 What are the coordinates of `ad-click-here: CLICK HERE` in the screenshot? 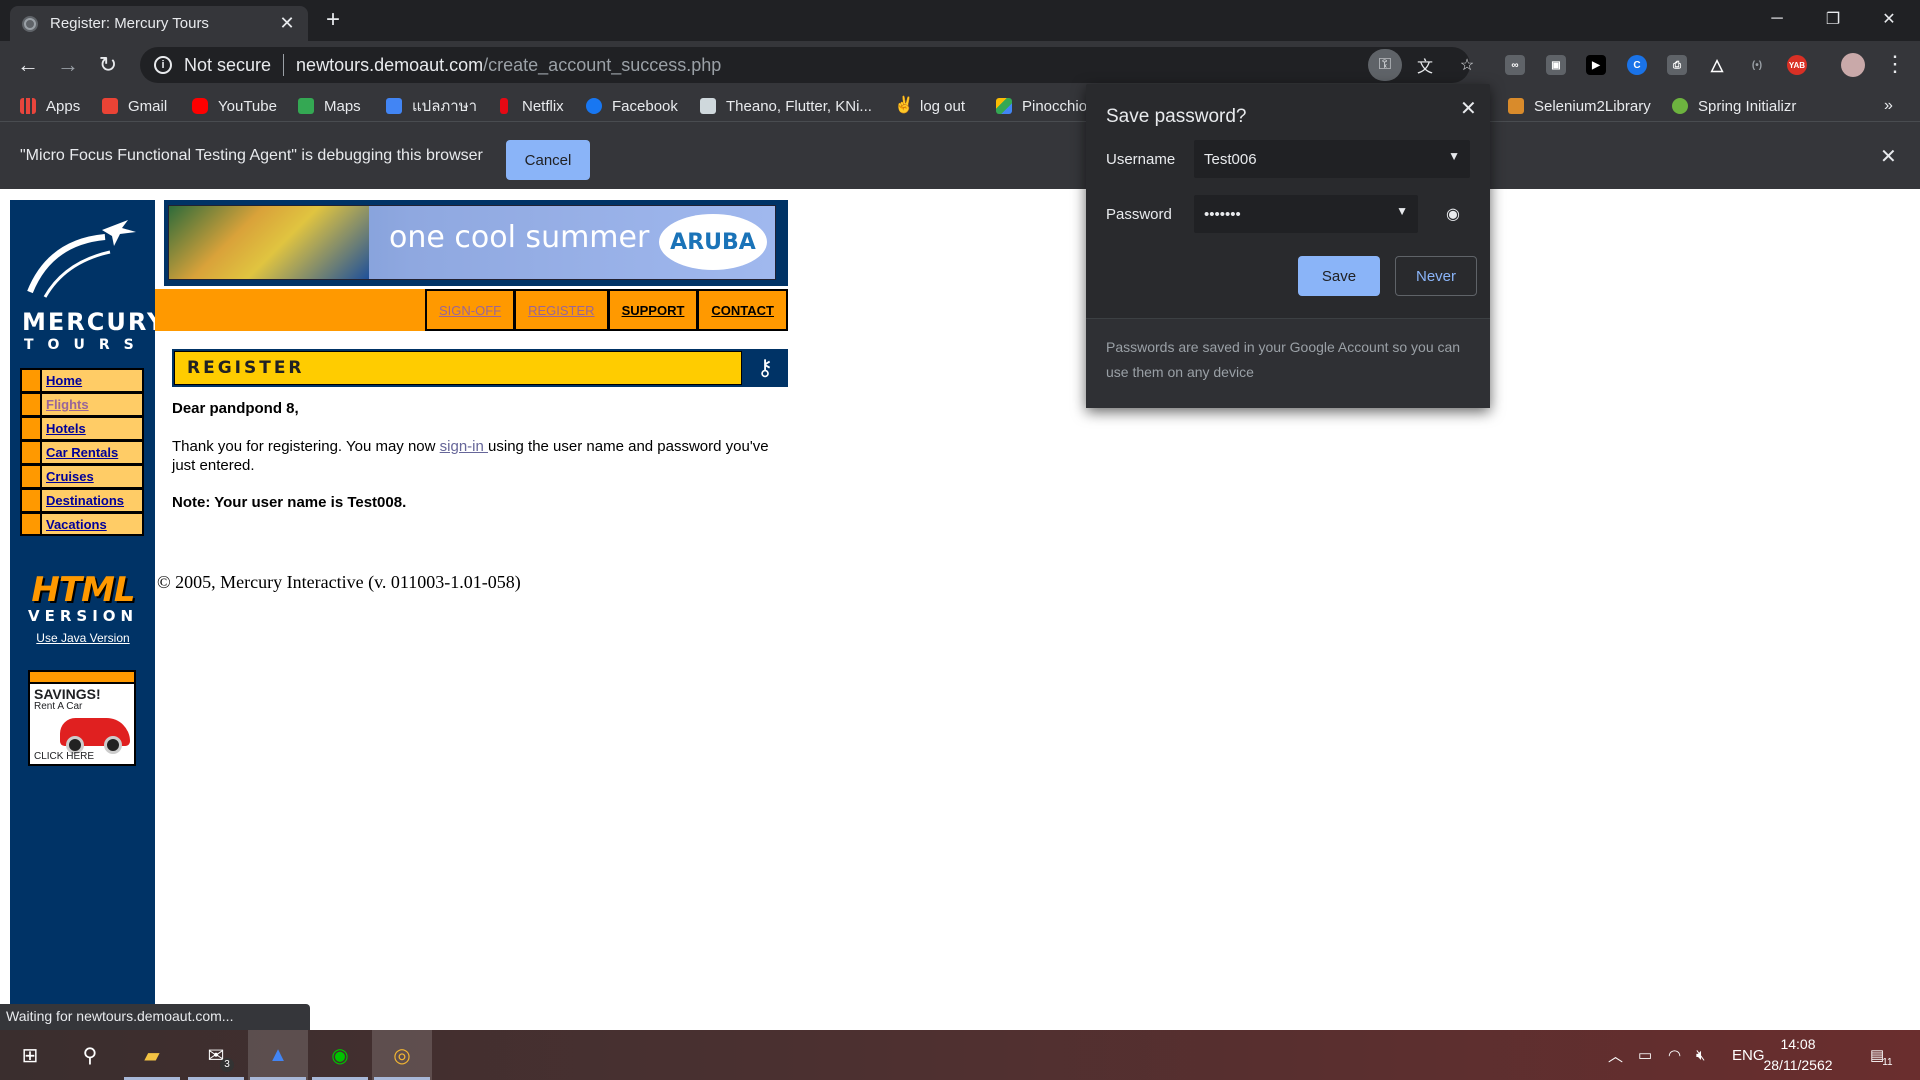 It's located at (64, 756).